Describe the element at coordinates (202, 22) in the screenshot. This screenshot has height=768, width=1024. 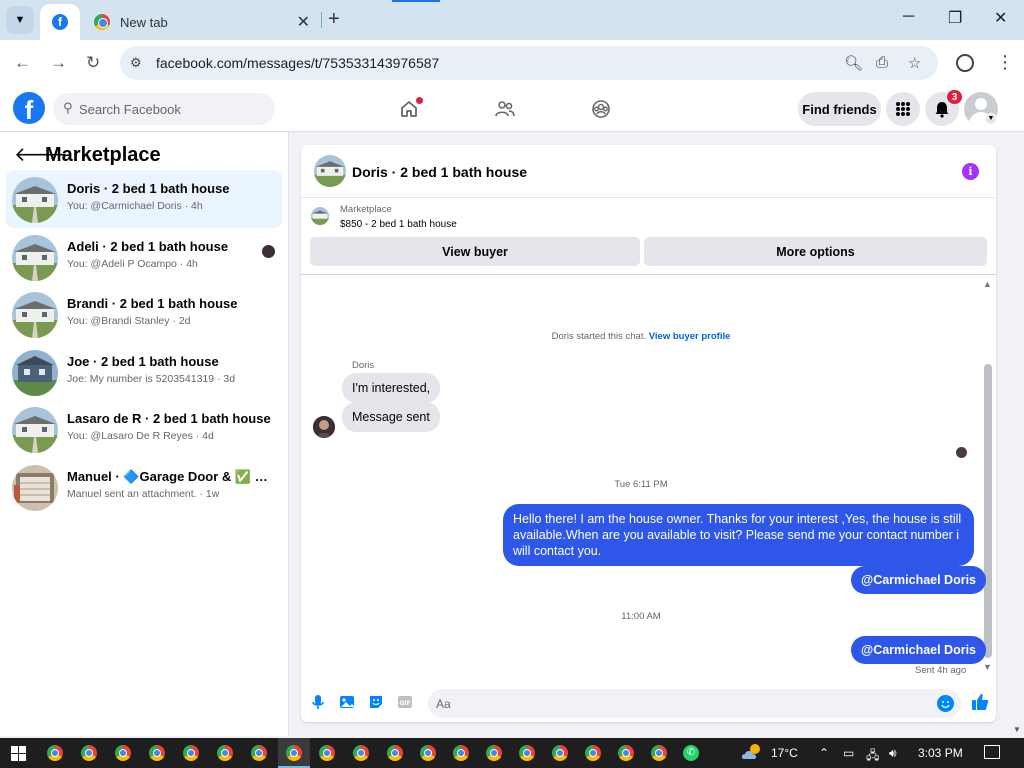
I see `tab-new-tab: New tab ✕` at that location.